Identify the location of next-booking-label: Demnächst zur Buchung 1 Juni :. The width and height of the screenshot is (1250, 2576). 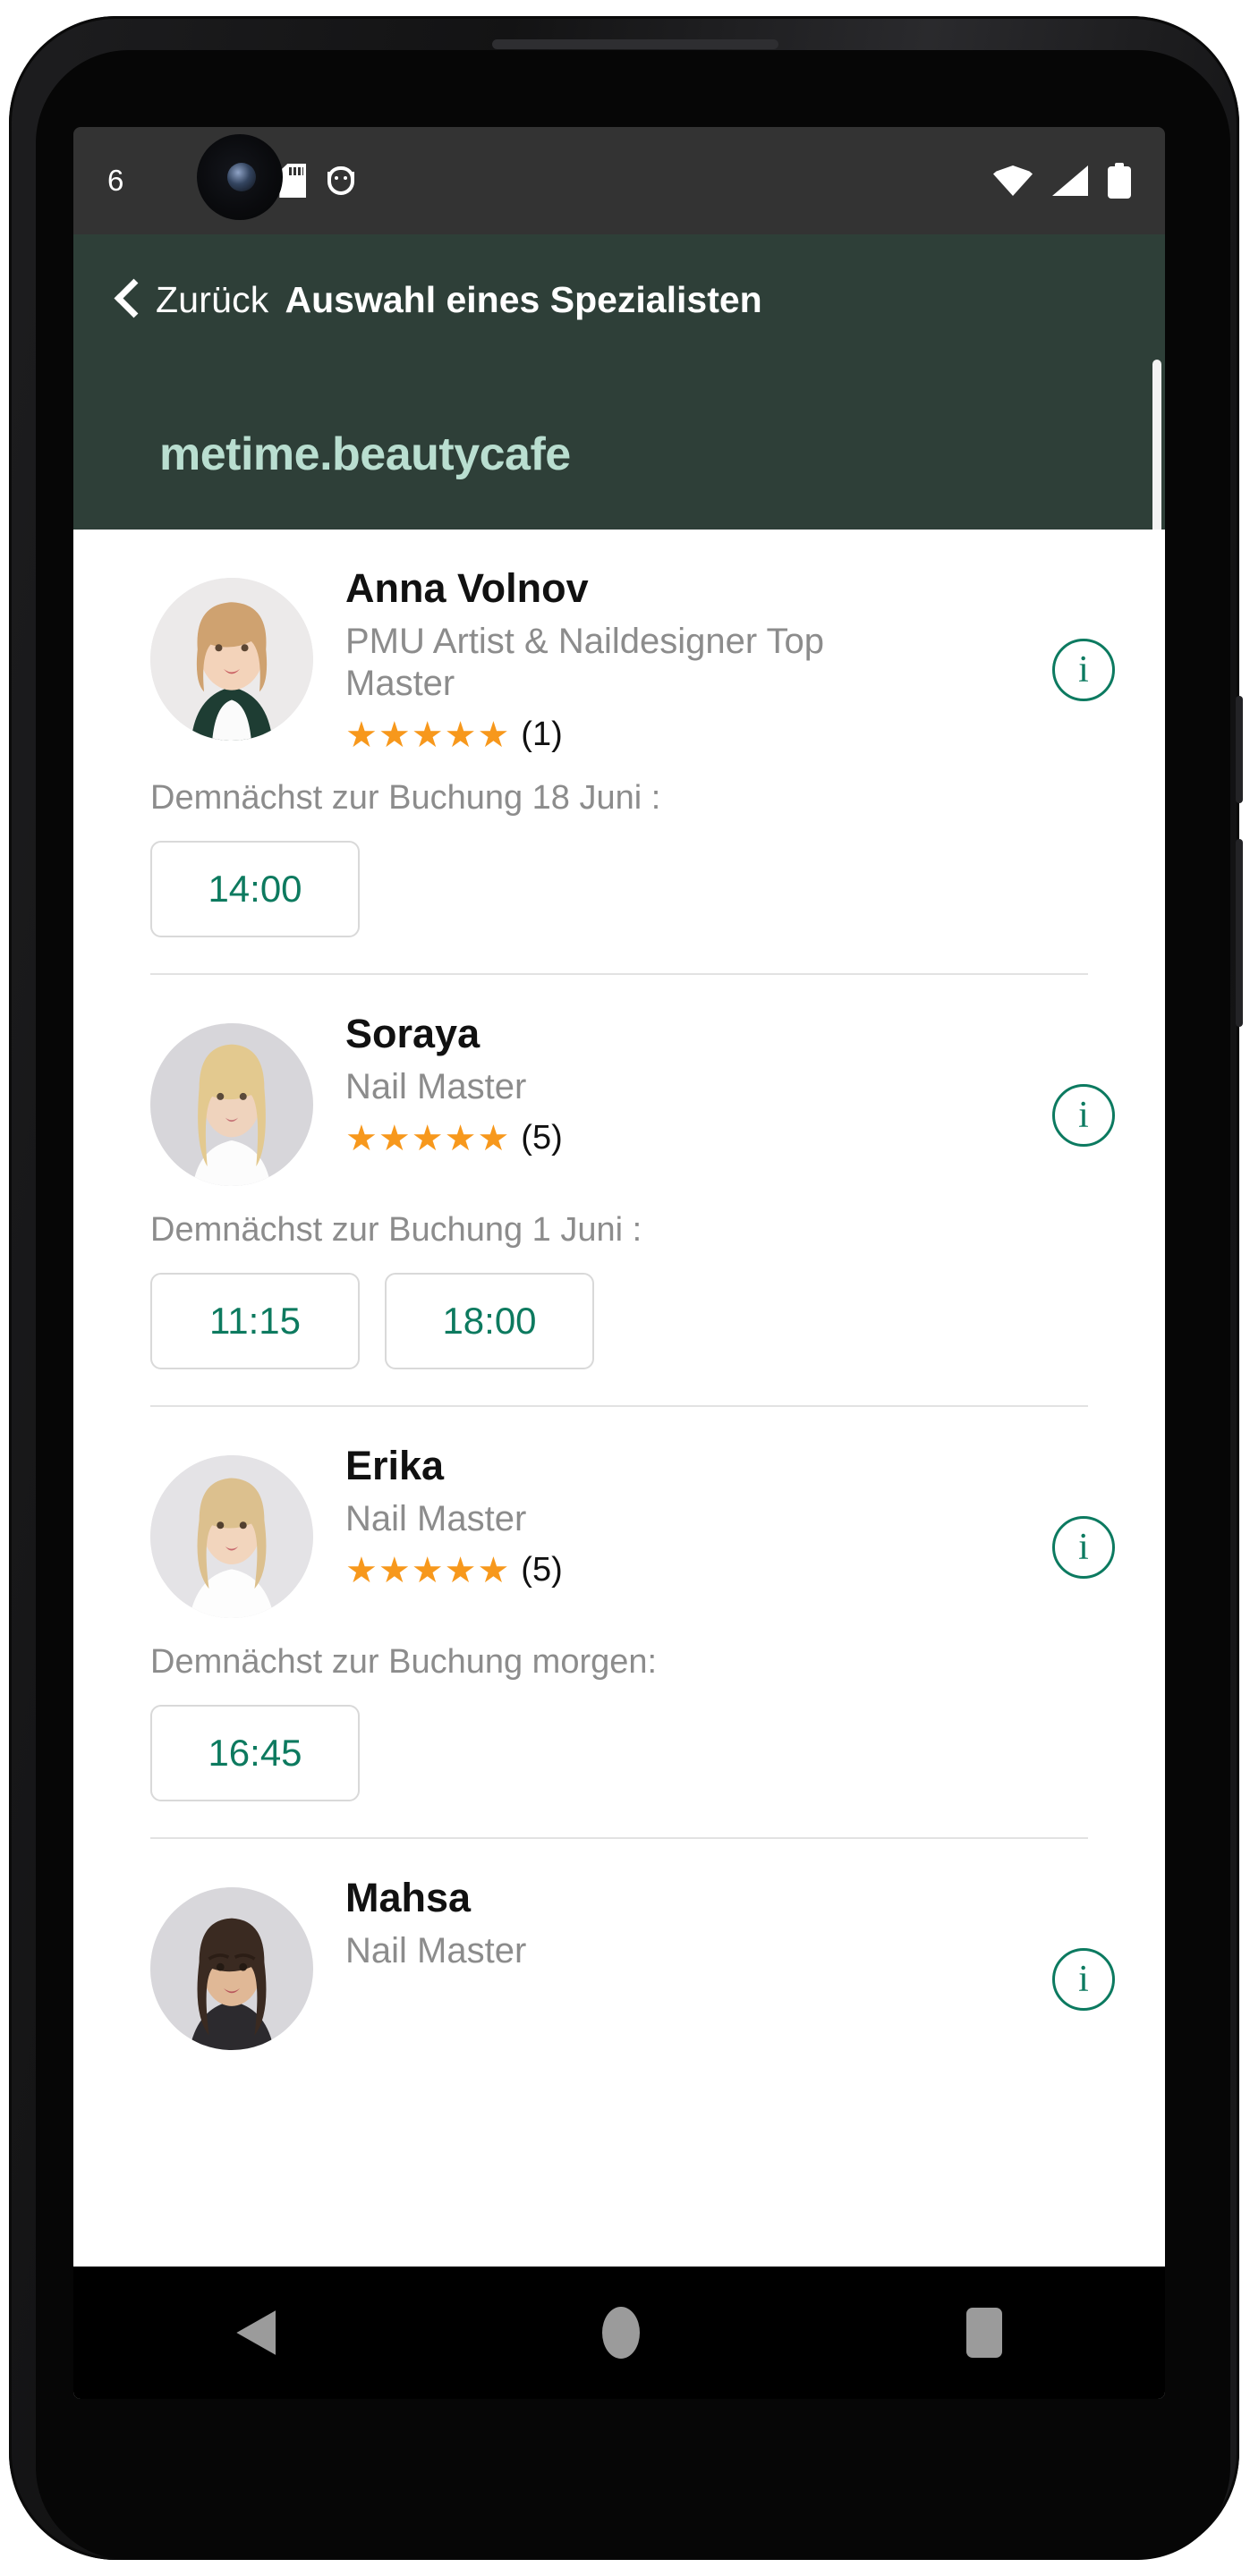
(396, 1230).